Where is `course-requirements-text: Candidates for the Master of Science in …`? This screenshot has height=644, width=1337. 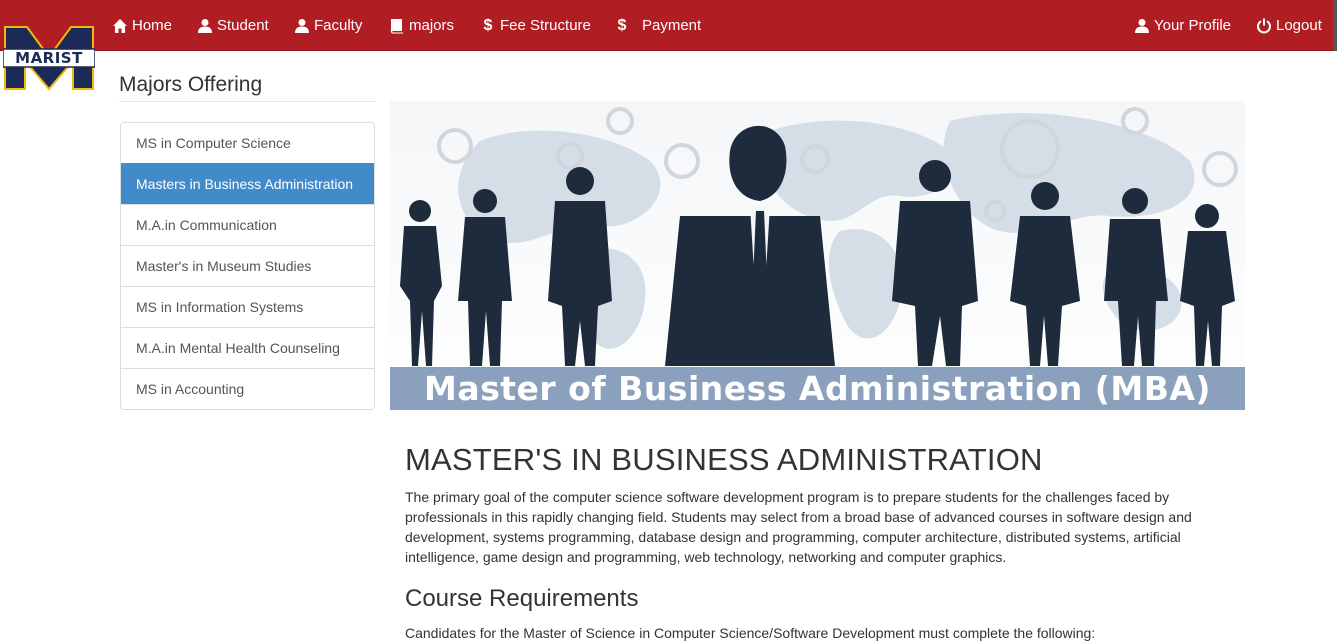
course-requirements-text: Candidates for the Master of Science in … is located at coordinates (750, 633).